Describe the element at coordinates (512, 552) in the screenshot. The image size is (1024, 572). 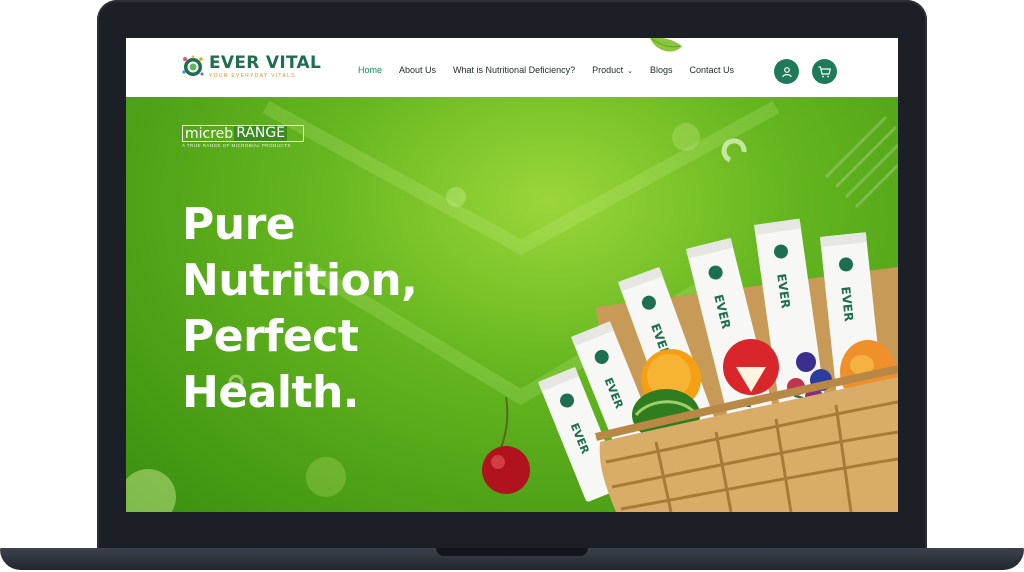
I see `laptop-notch` at that location.